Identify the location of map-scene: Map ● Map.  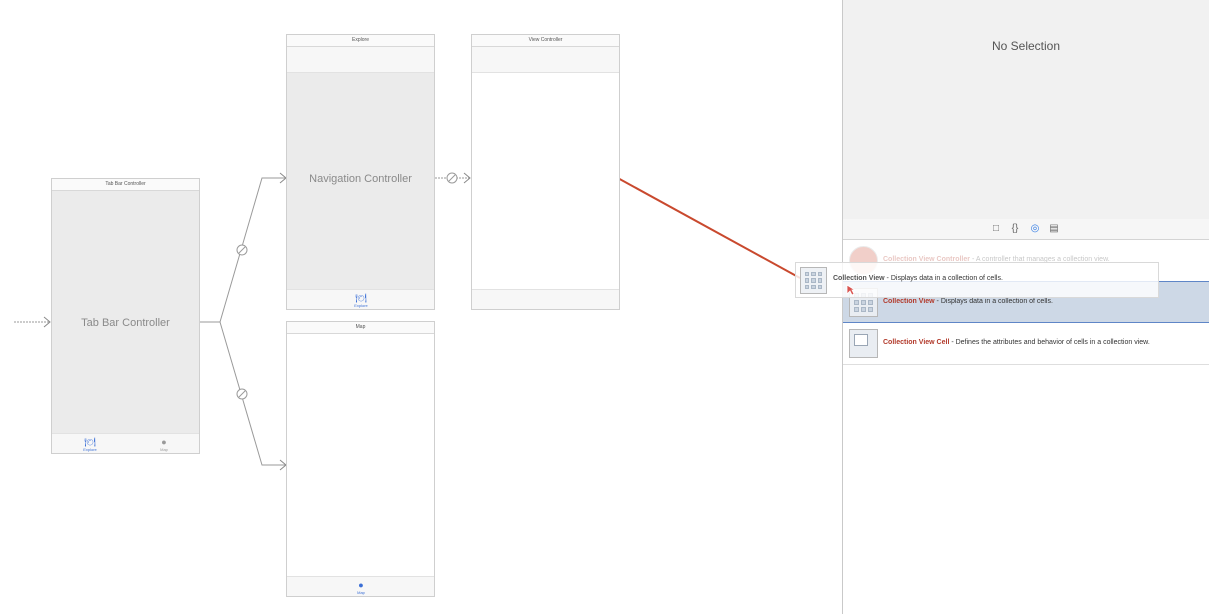
(360, 459).